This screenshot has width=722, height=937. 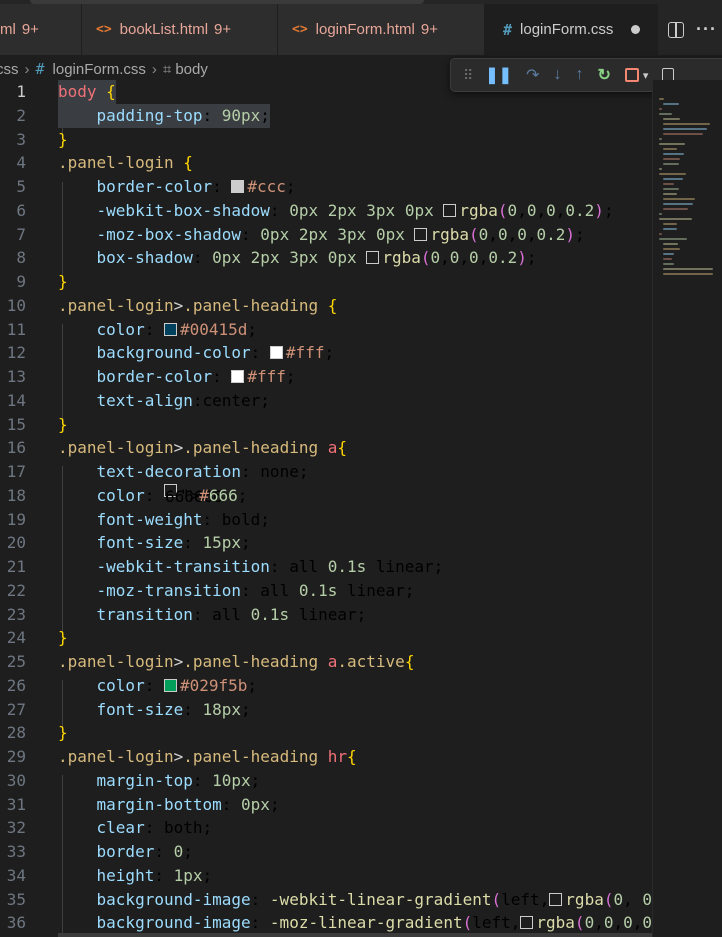 I want to click on code-line: 4 .panel-login {, so click(x=326, y=163).